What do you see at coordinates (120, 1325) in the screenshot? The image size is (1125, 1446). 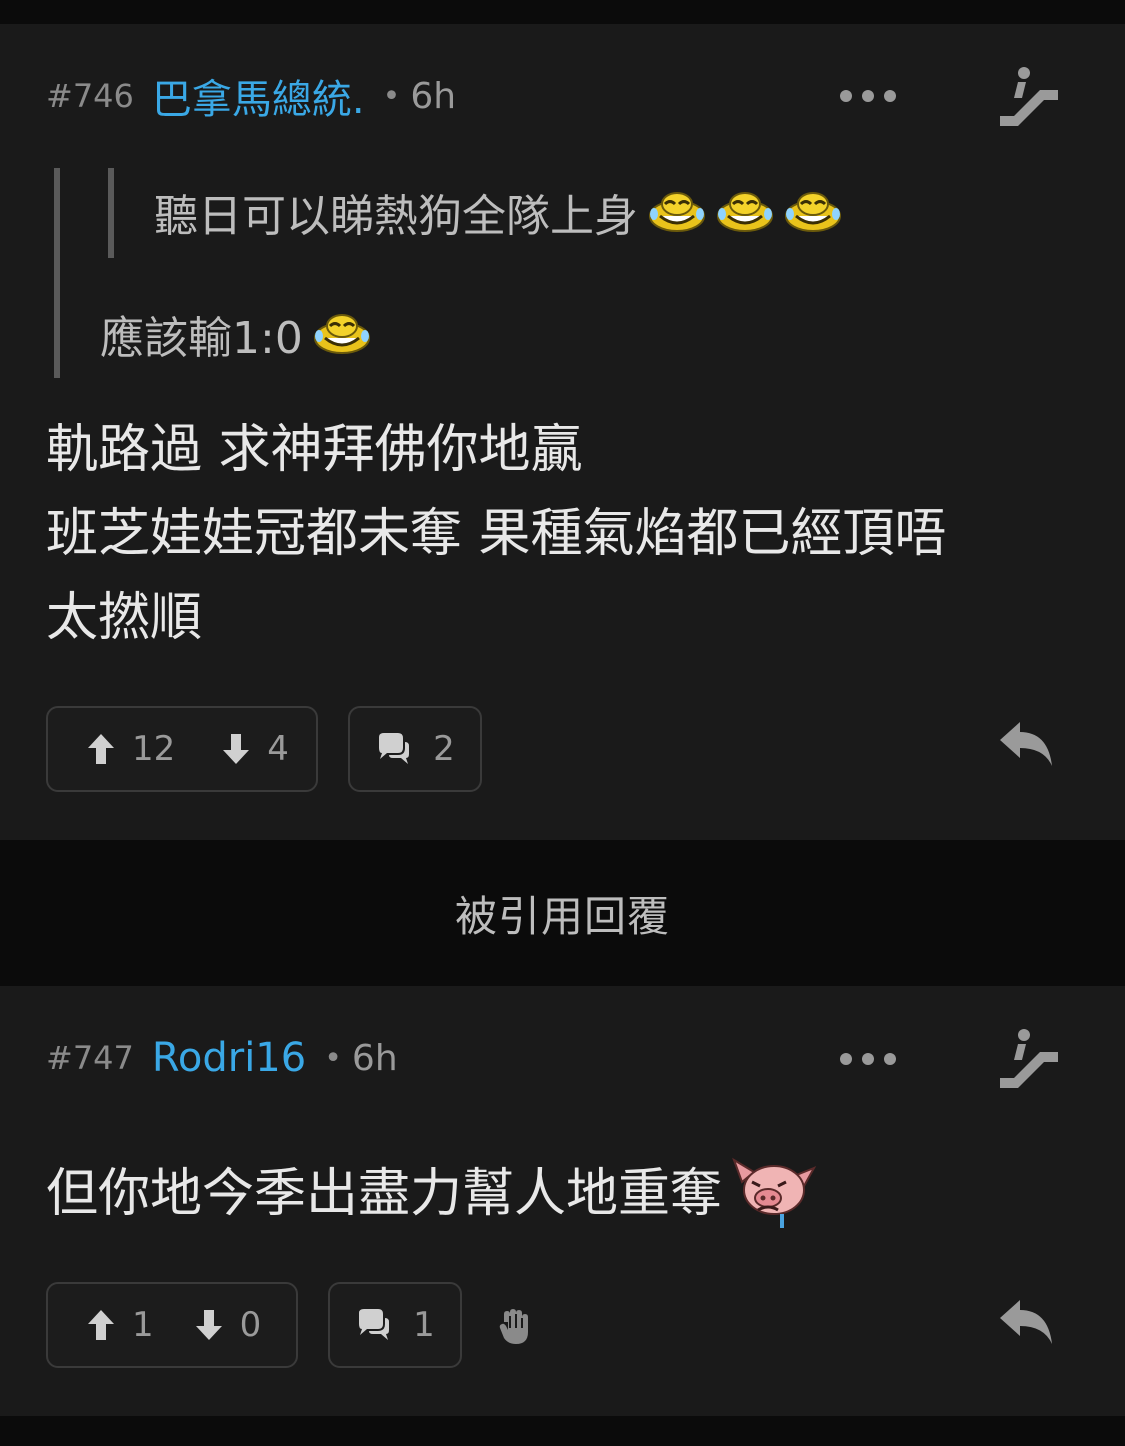 I see `upvote-button: 1` at bounding box center [120, 1325].